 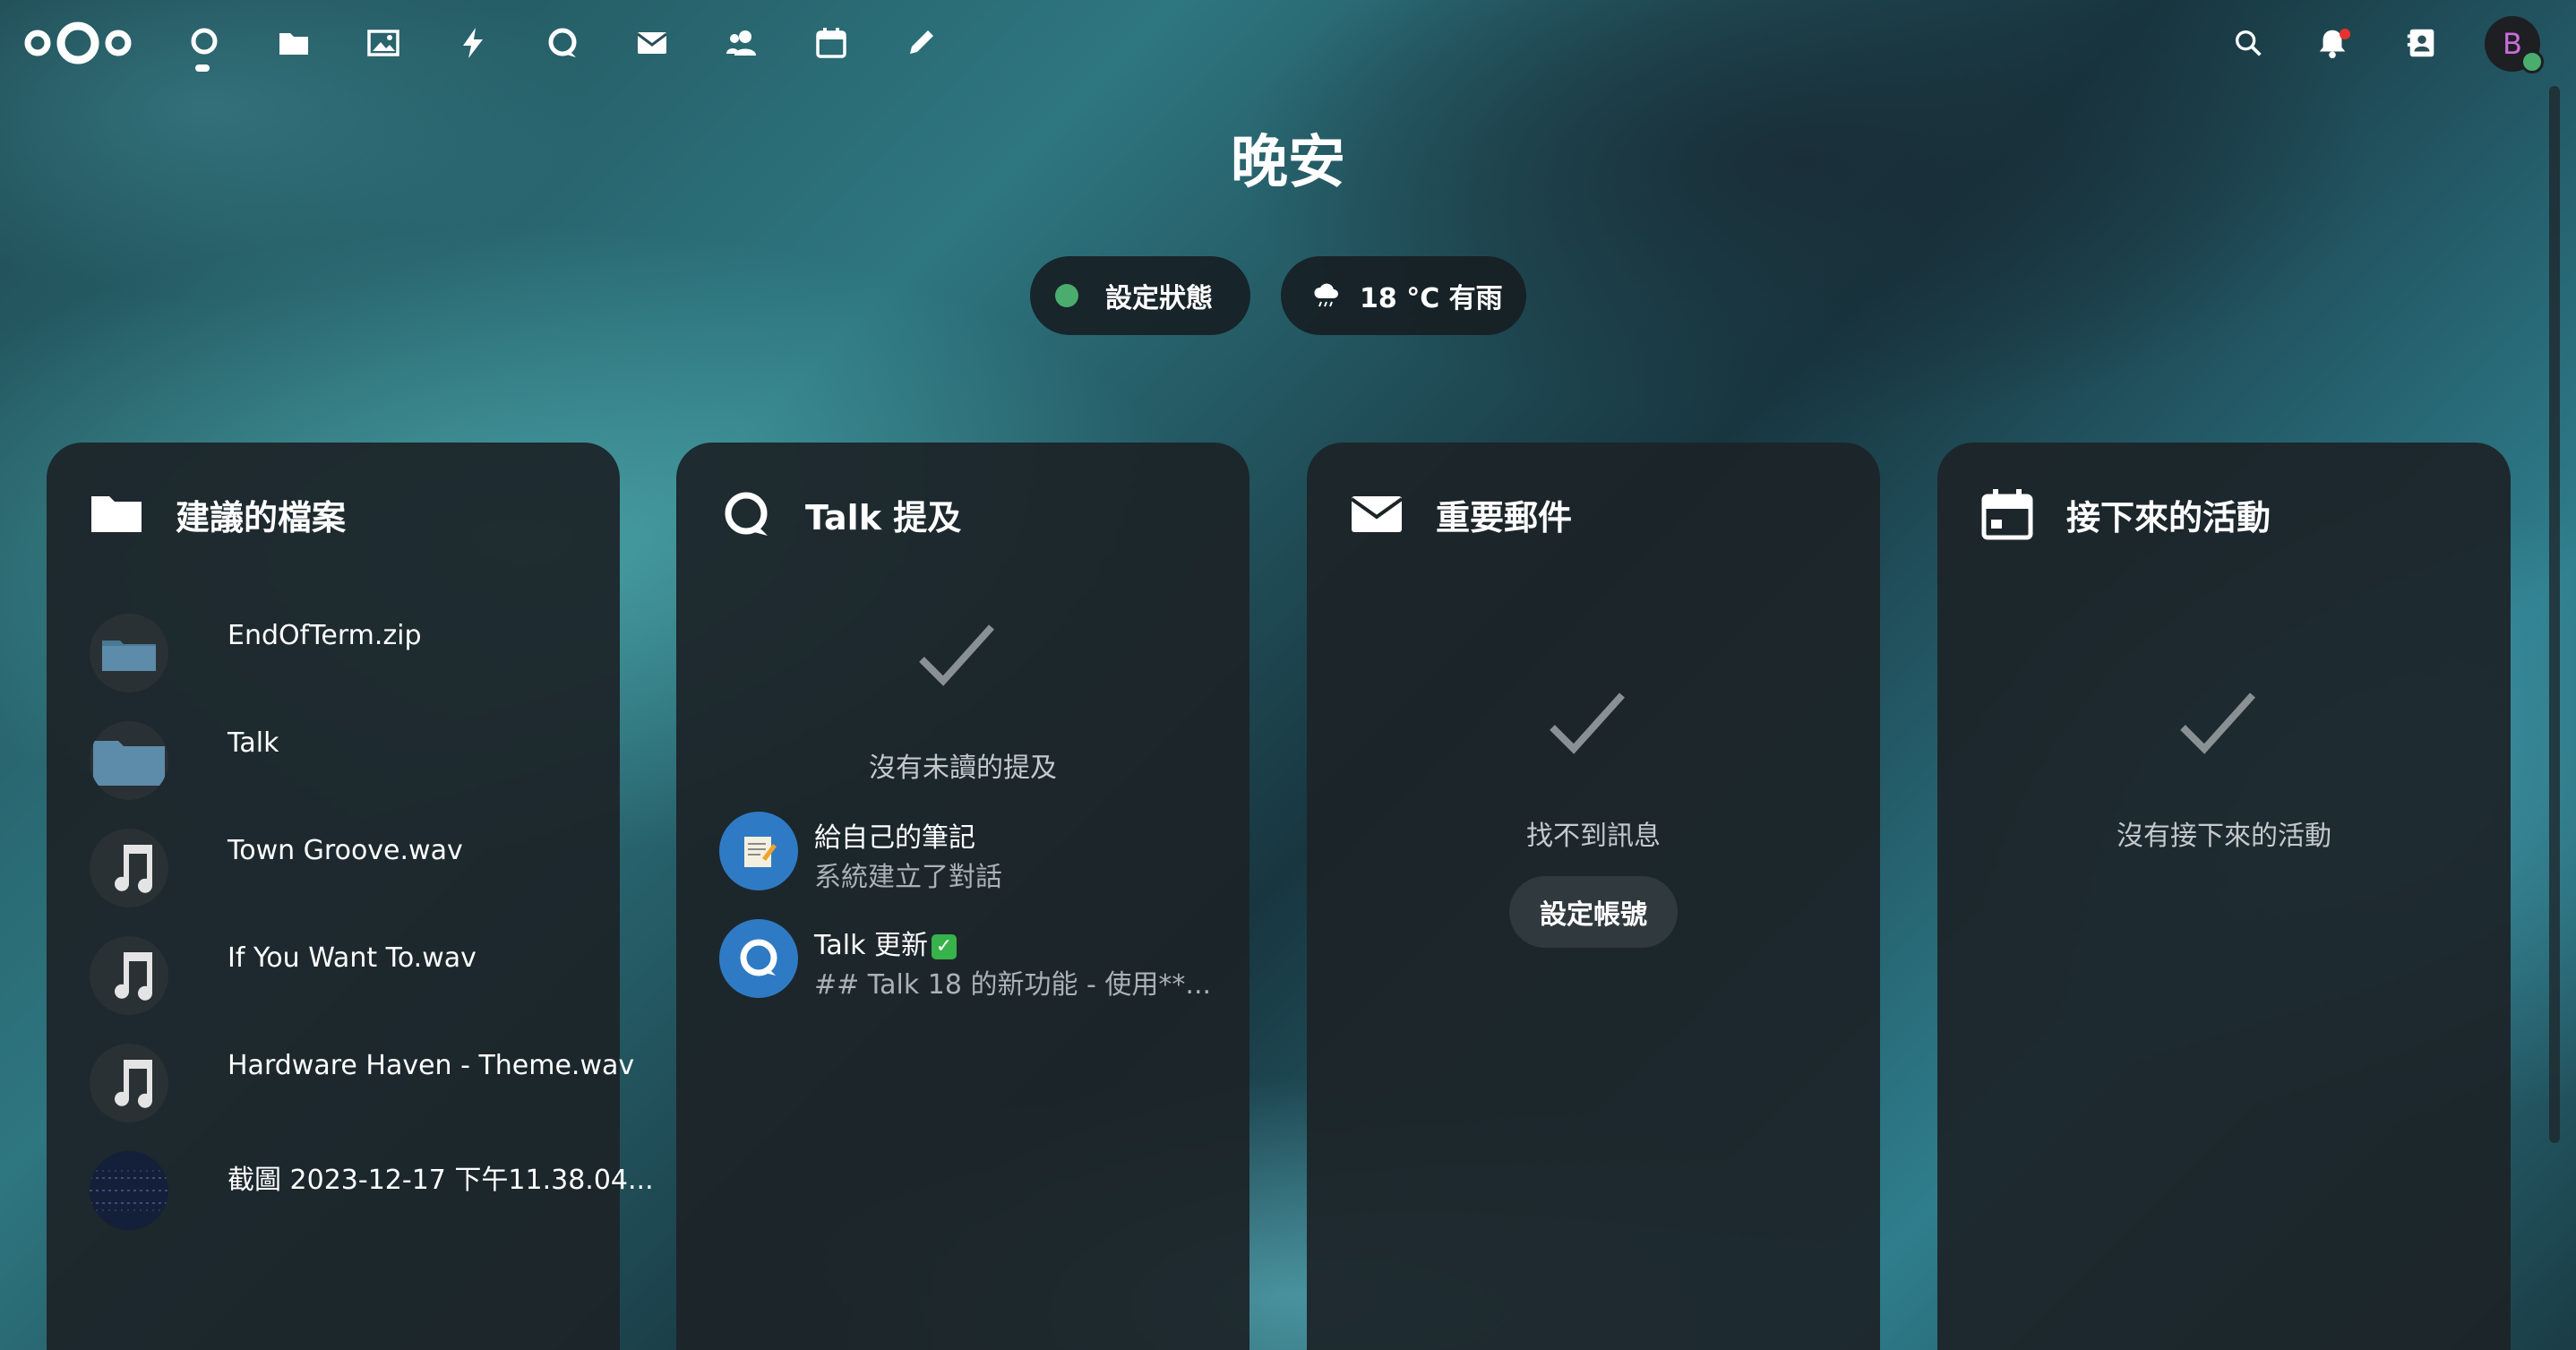 I want to click on file-item: Town Groove.wav, so click(x=276, y=868).